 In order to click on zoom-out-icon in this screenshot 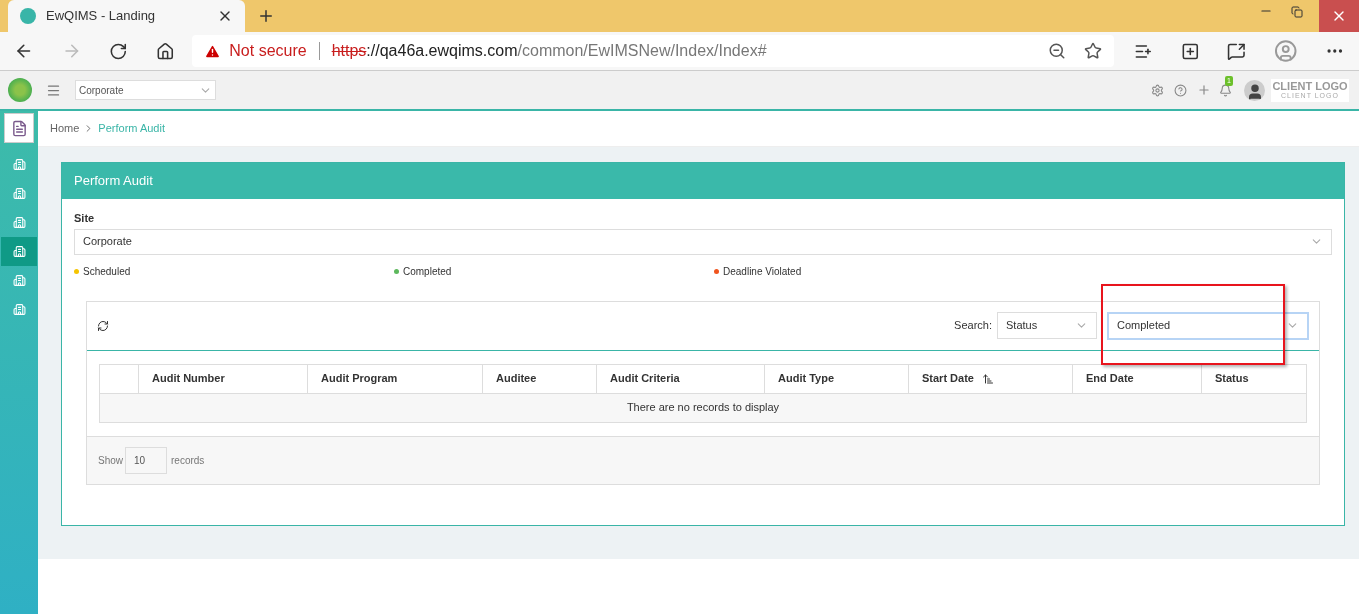, I will do `click(1057, 51)`.